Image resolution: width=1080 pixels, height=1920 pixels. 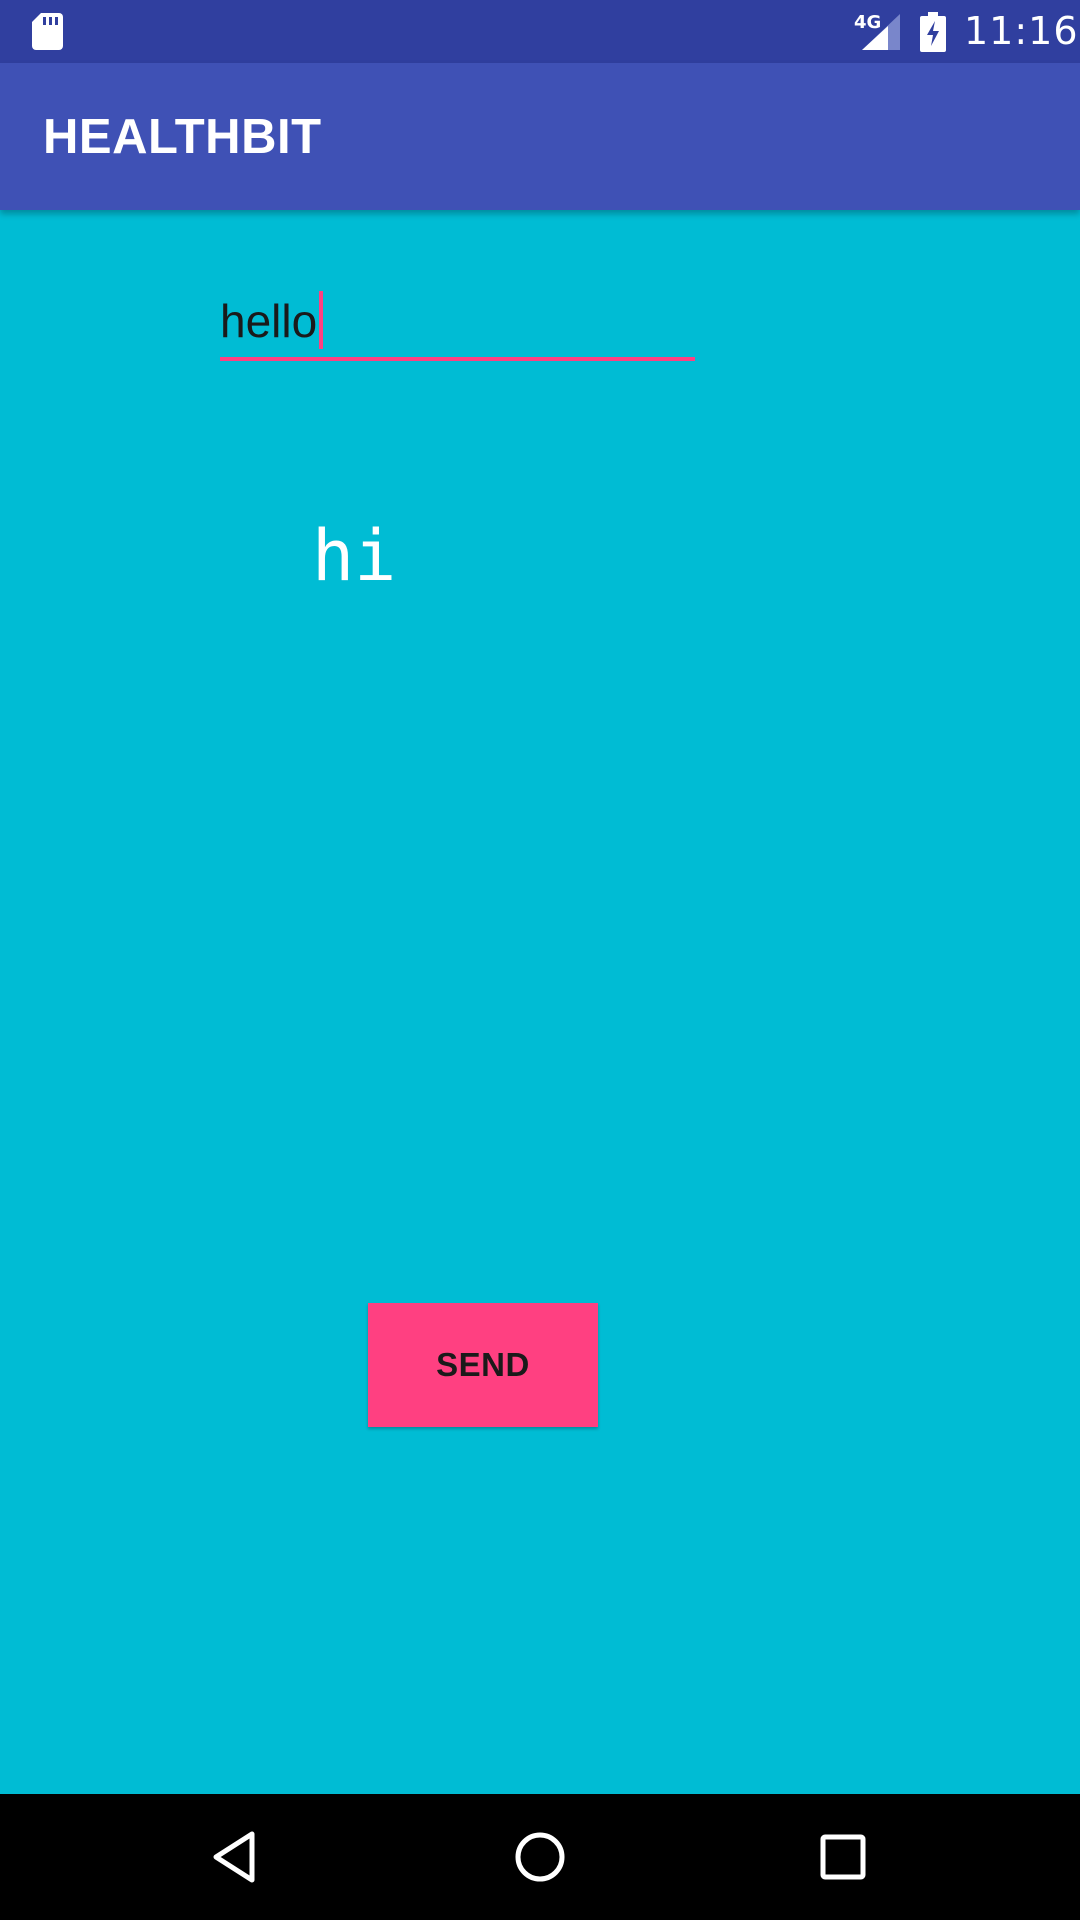 I want to click on send-button: SEND, so click(x=483, y=1365).